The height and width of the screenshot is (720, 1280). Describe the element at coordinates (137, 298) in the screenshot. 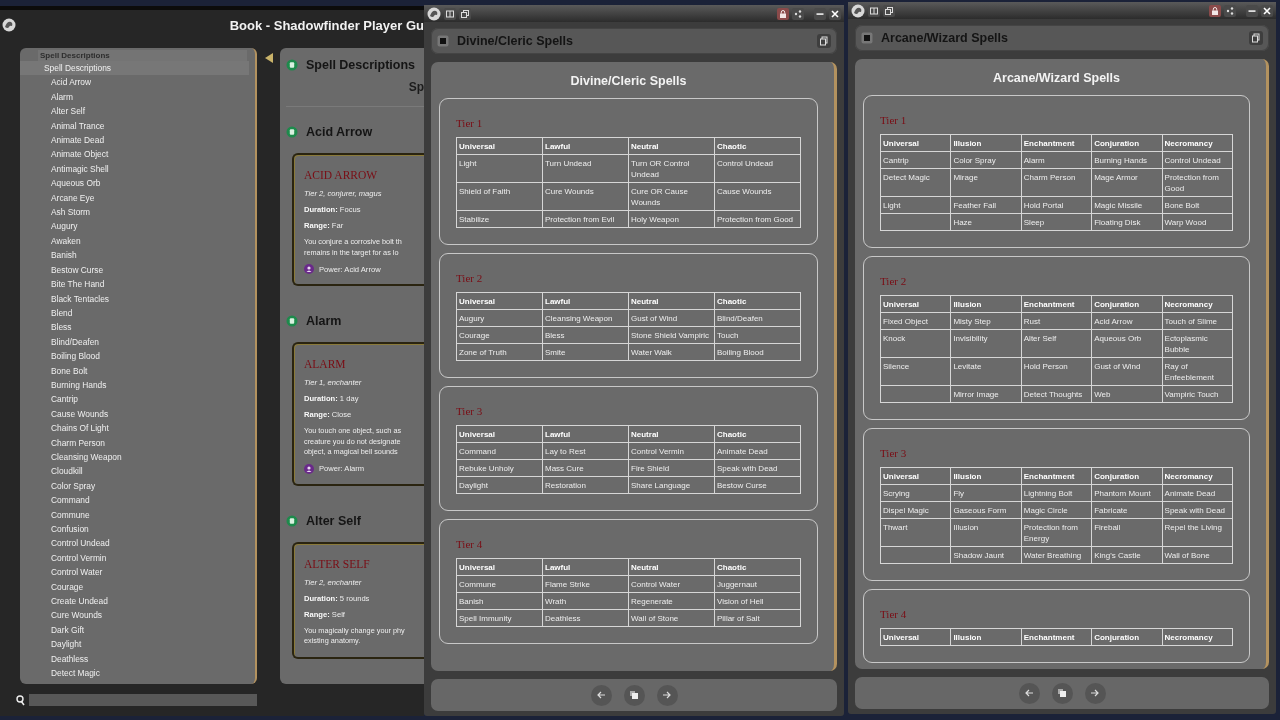

I see `list-item: Black Tentacles` at that location.